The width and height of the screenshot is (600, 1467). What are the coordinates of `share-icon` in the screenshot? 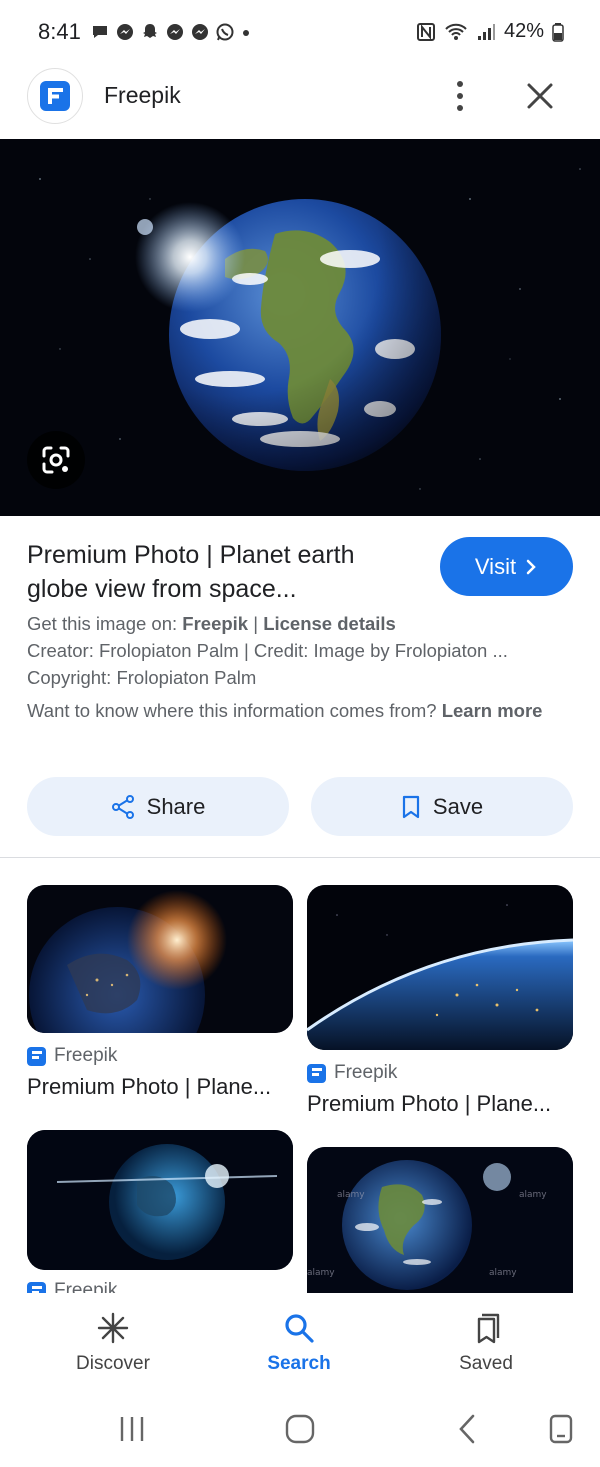 It's located at (122, 806).